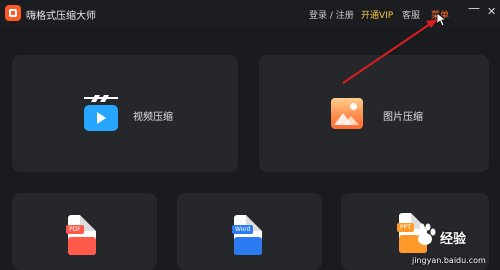 Image resolution: width=500 pixels, height=270 pixels. What do you see at coordinates (101, 113) in the screenshot?
I see `video-icon` at bounding box center [101, 113].